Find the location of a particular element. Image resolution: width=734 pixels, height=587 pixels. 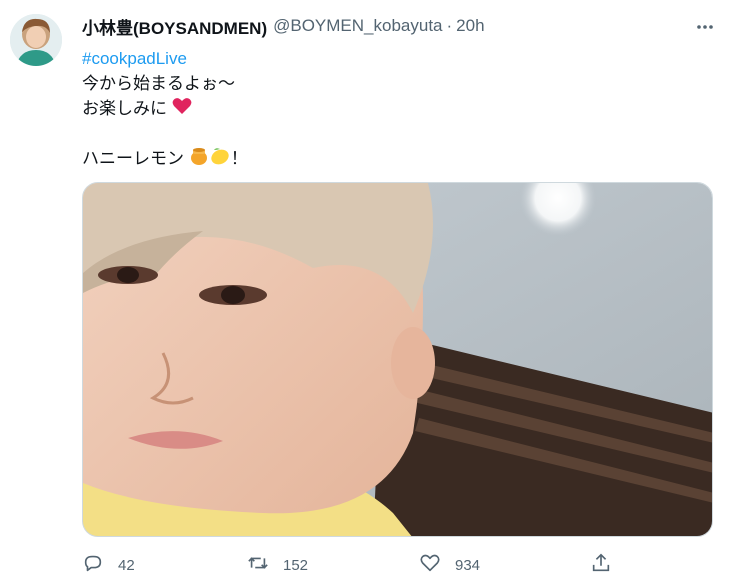

tweet-line-2: 今から始まるよぉ～ is located at coordinates (158, 83).